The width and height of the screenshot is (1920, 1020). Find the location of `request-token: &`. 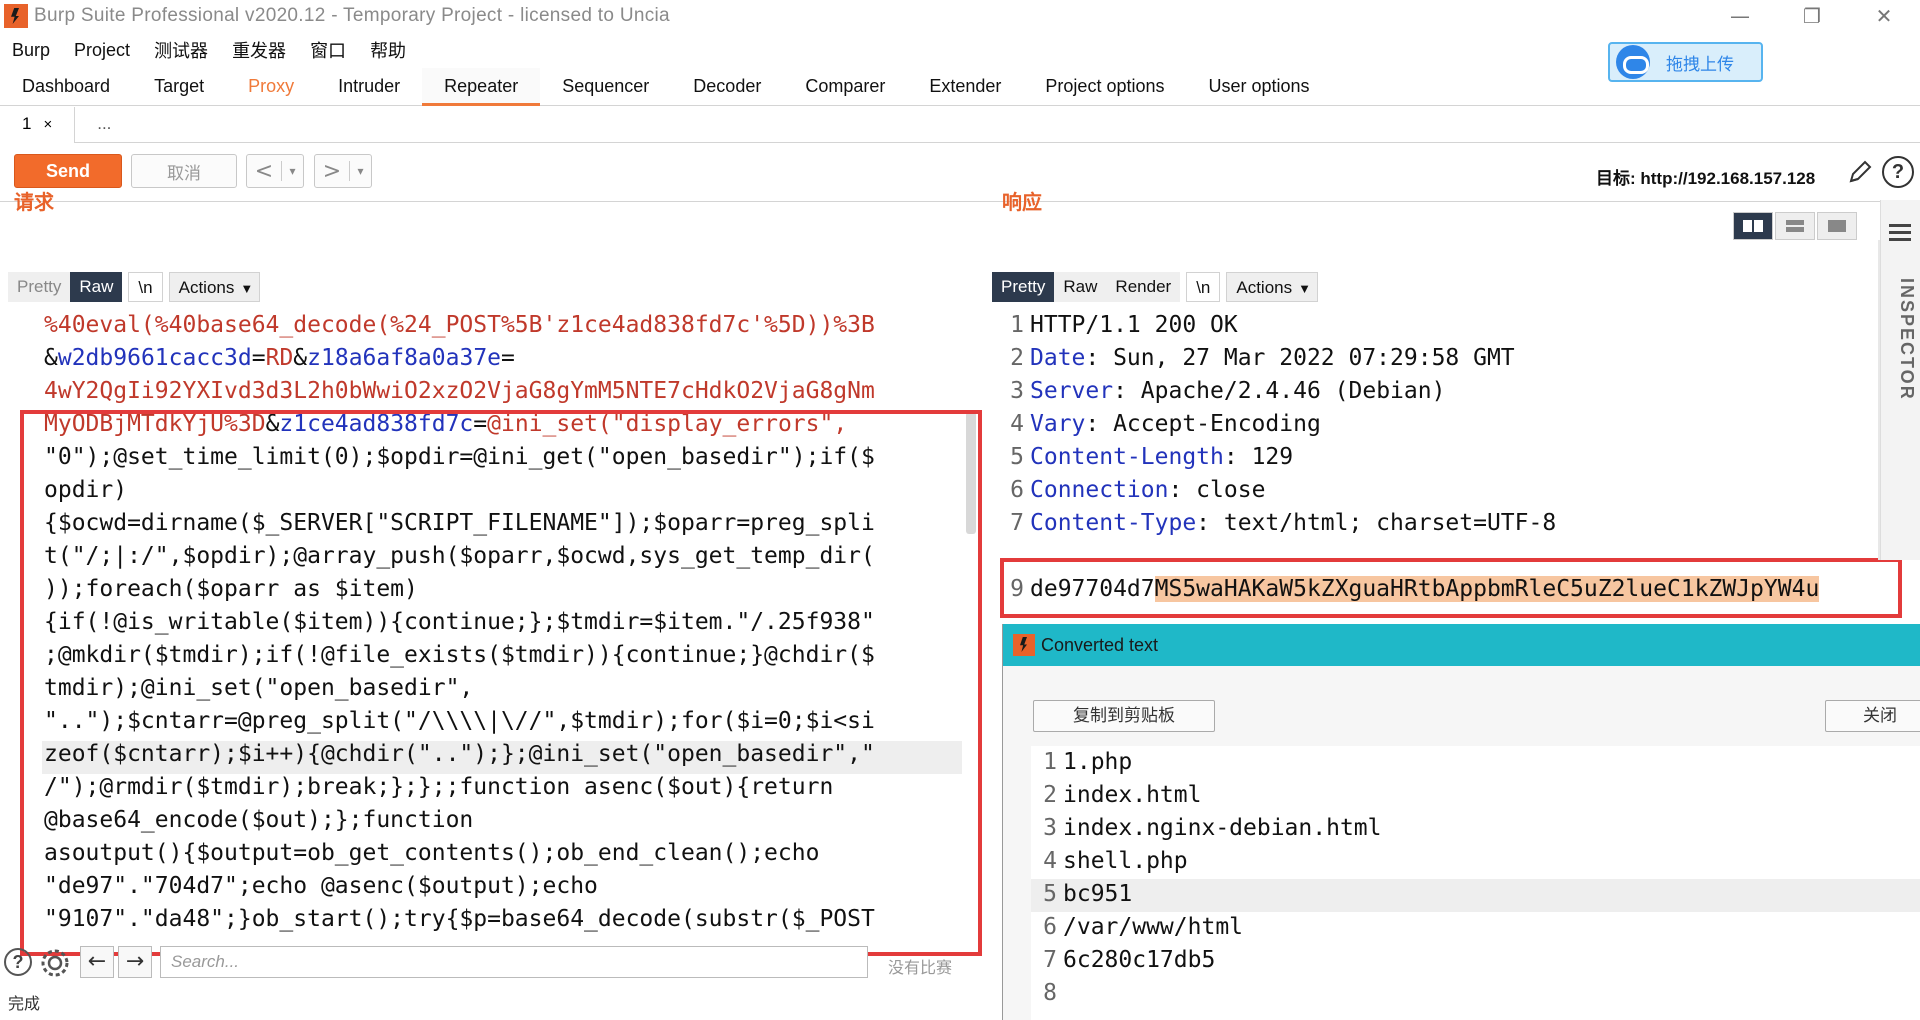

request-token: & is located at coordinates (300, 358).